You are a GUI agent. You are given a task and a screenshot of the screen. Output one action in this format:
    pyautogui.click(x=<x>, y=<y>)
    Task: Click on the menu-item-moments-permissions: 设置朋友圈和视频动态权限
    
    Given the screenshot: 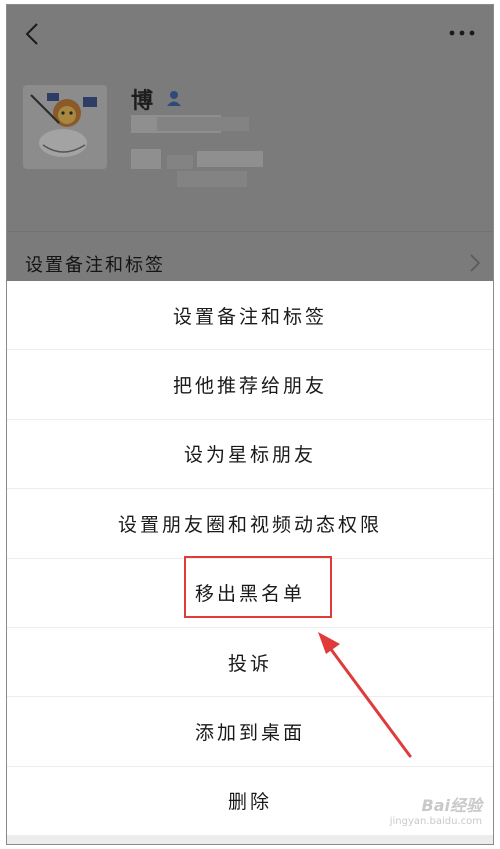 What is the action you would take?
    pyautogui.click(x=250, y=524)
    